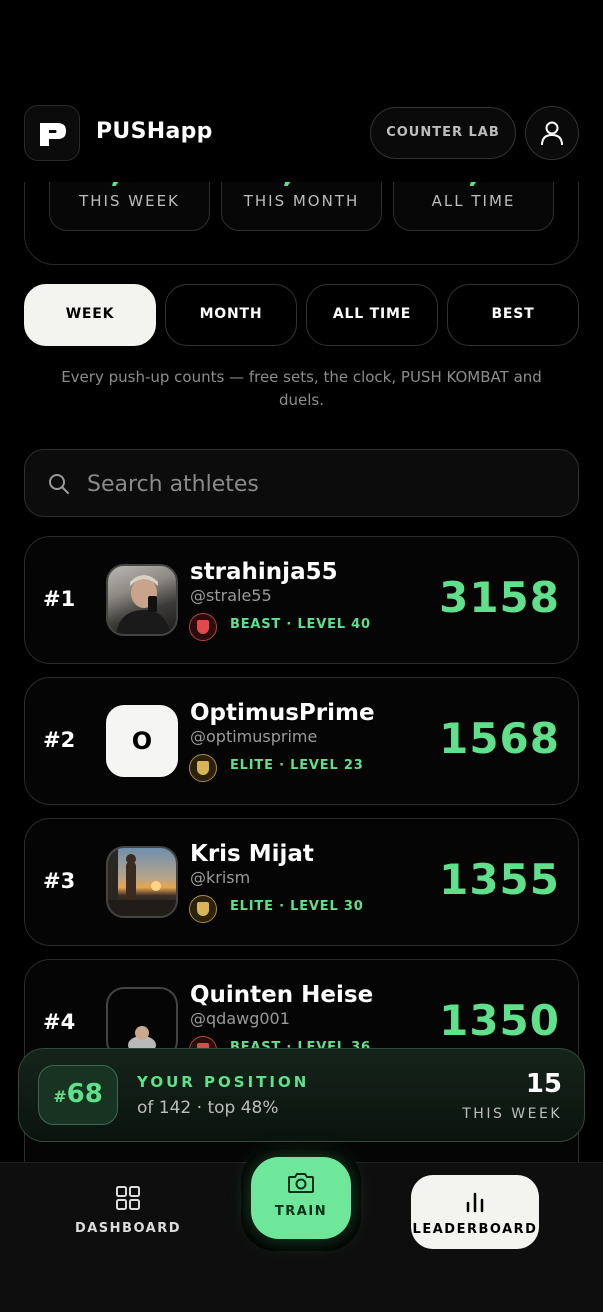  Describe the element at coordinates (513, 315) in the screenshot. I see `tab-best: BEST` at that location.